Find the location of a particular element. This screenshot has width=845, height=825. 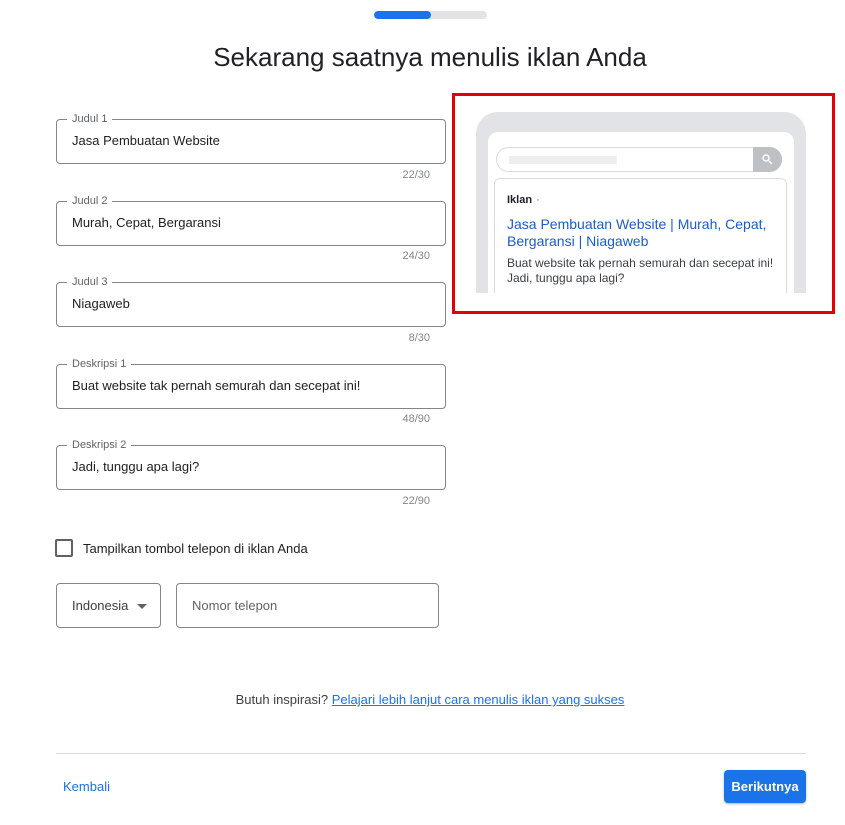

char-counter: 48/90 is located at coordinates (416, 419).